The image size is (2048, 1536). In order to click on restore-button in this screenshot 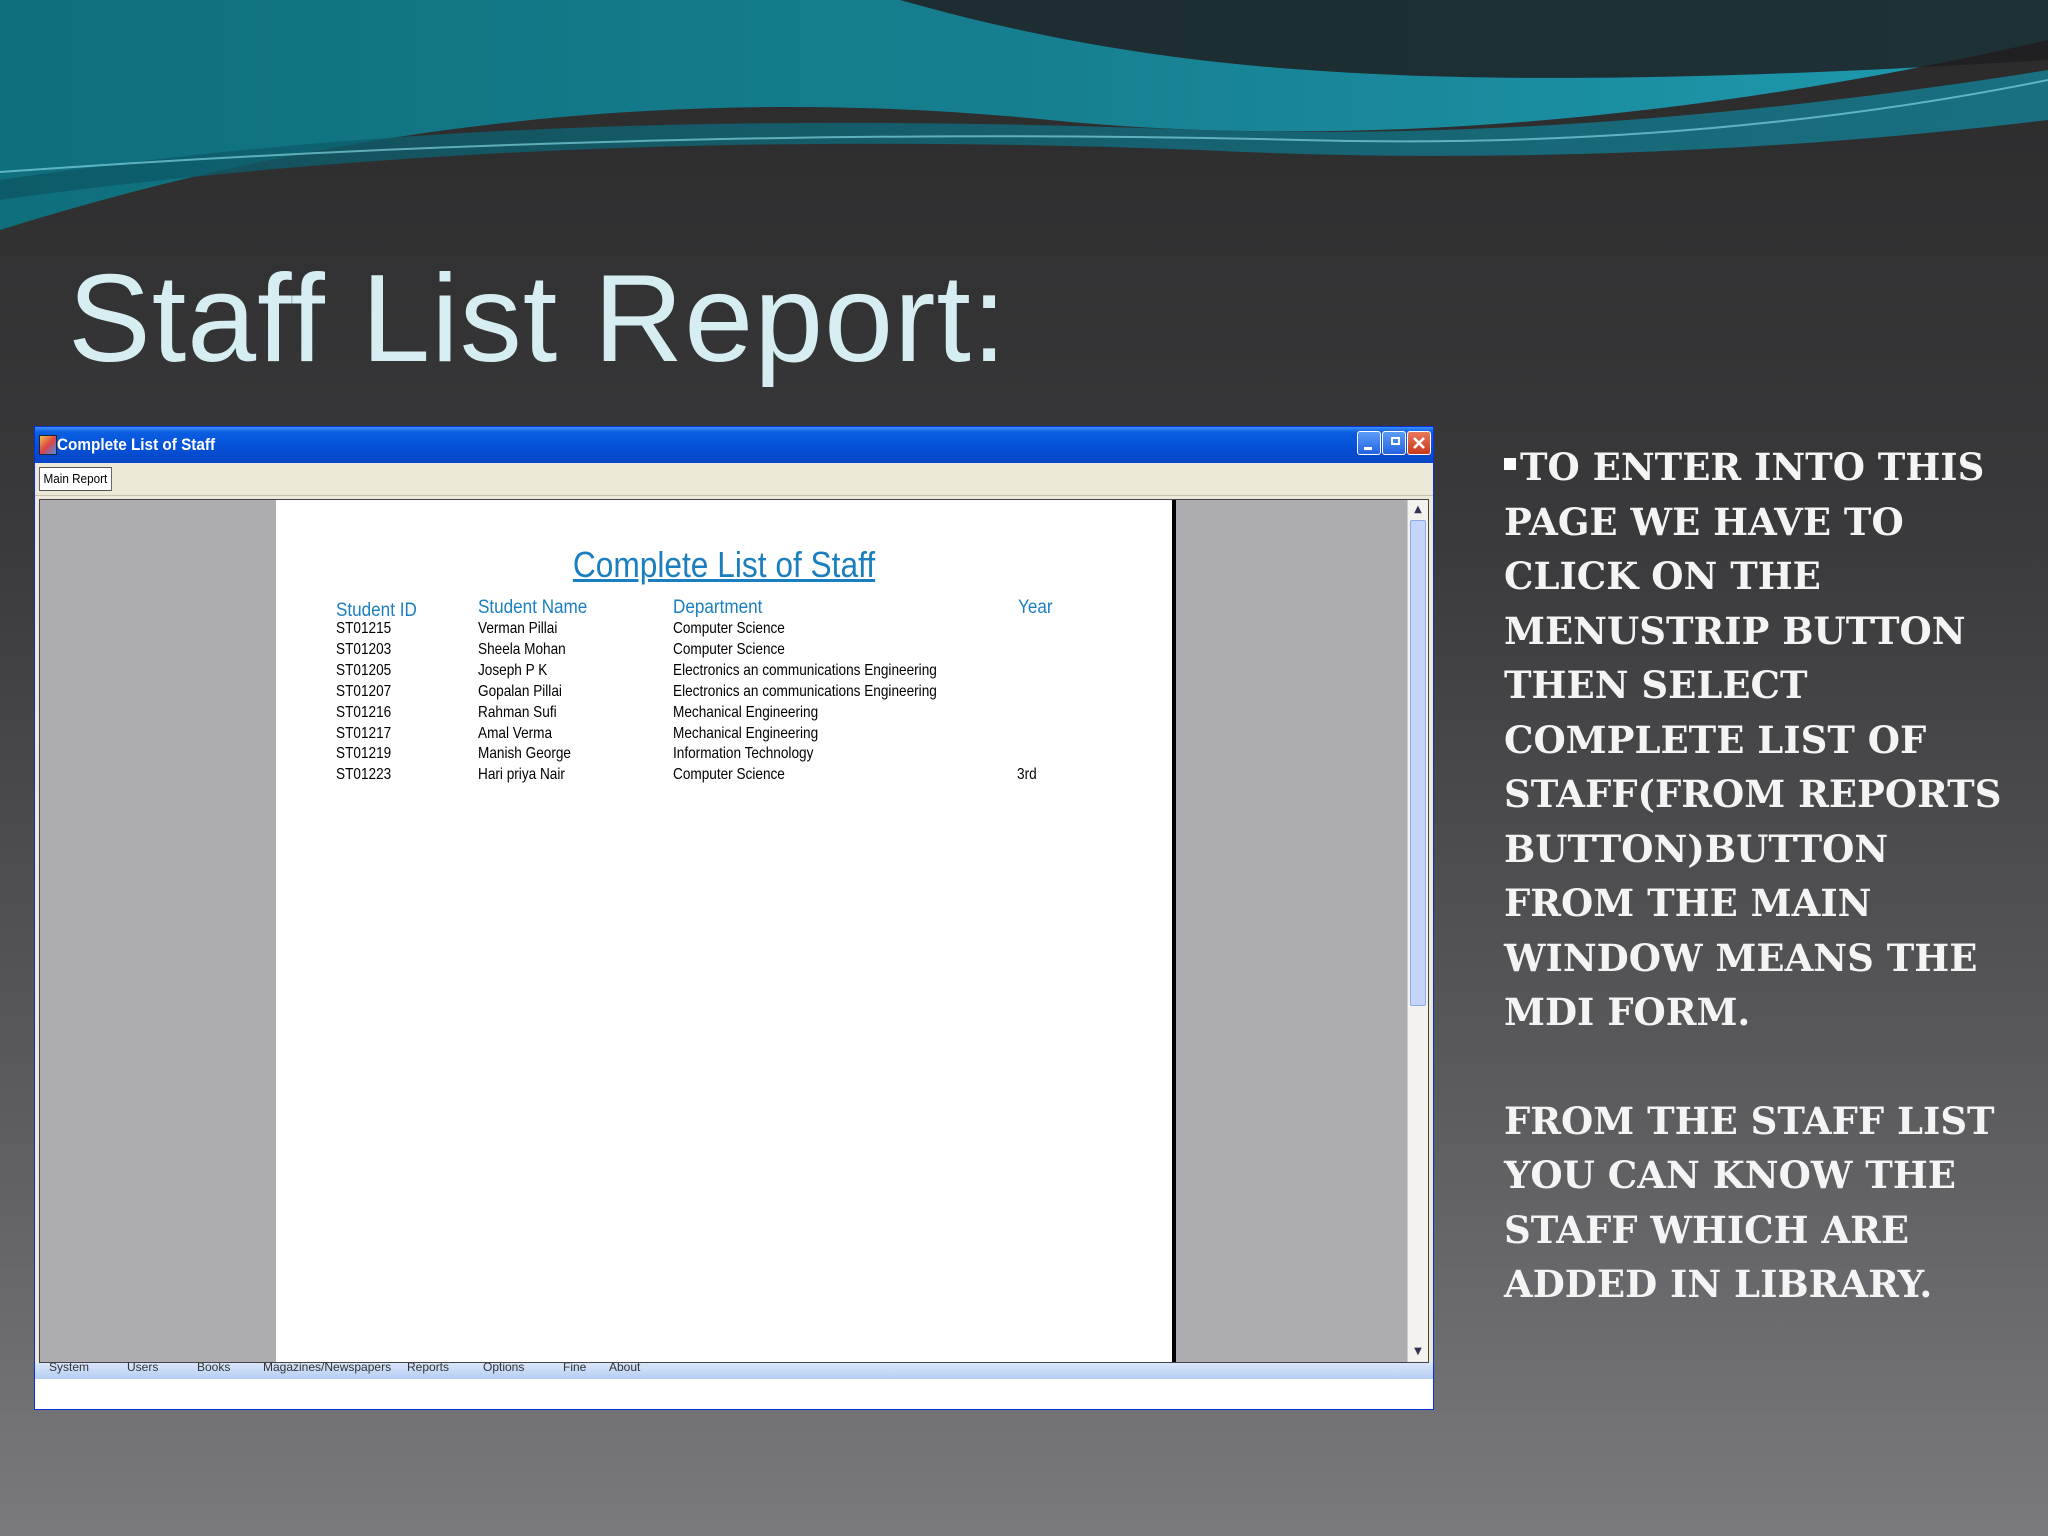, I will do `click(1394, 443)`.